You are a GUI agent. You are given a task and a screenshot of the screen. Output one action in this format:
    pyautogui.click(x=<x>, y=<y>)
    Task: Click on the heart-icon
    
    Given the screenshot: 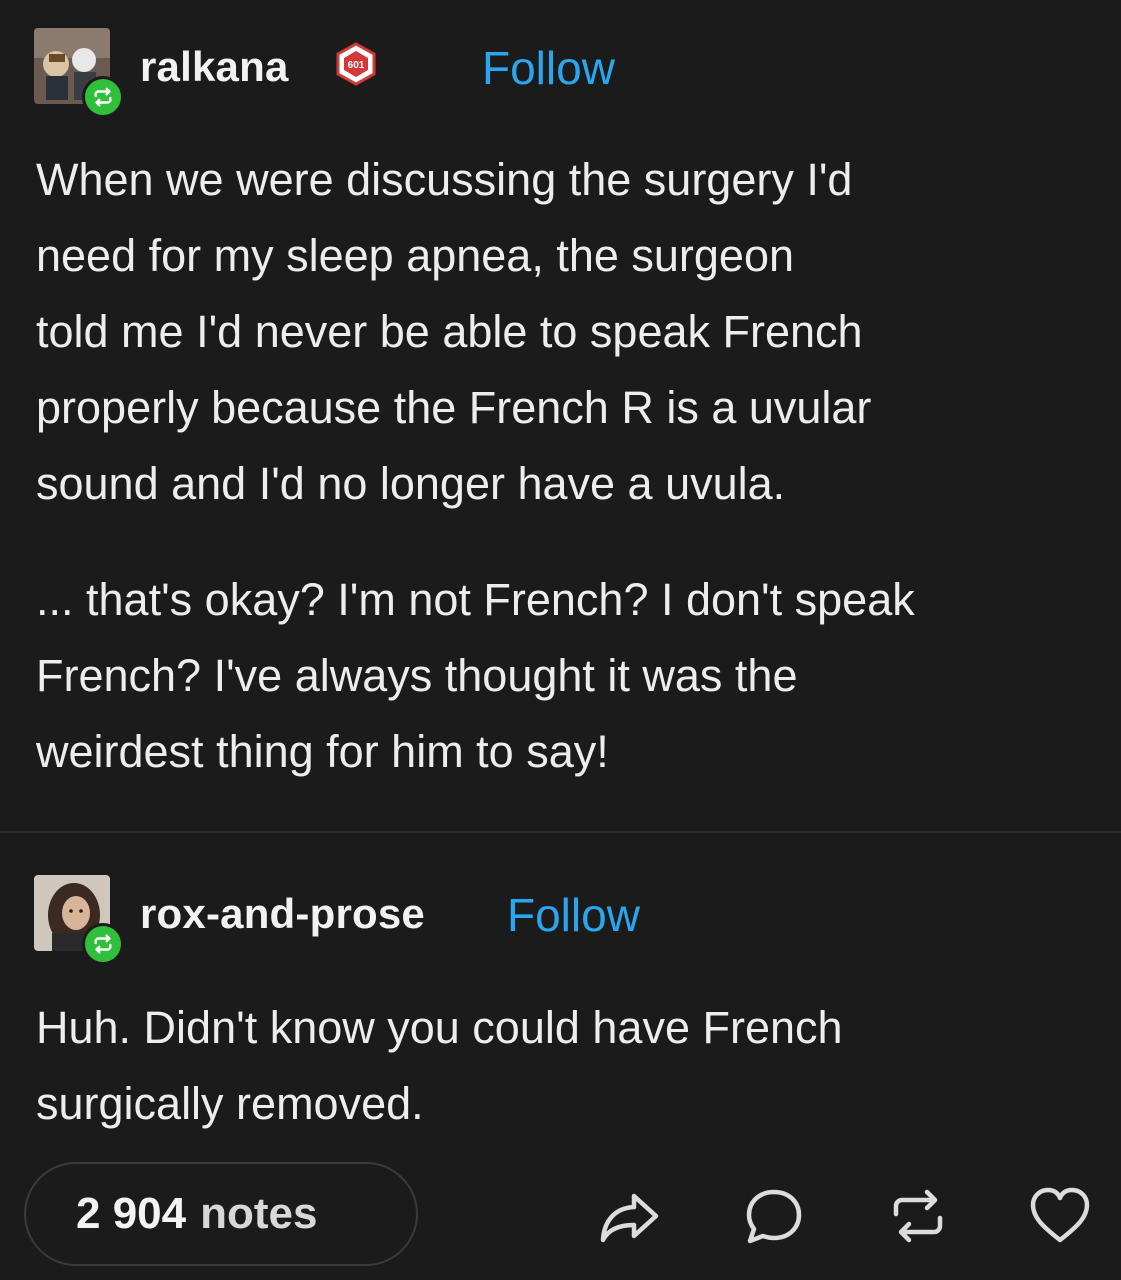 What is the action you would take?
    pyautogui.click(x=1060, y=1216)
    